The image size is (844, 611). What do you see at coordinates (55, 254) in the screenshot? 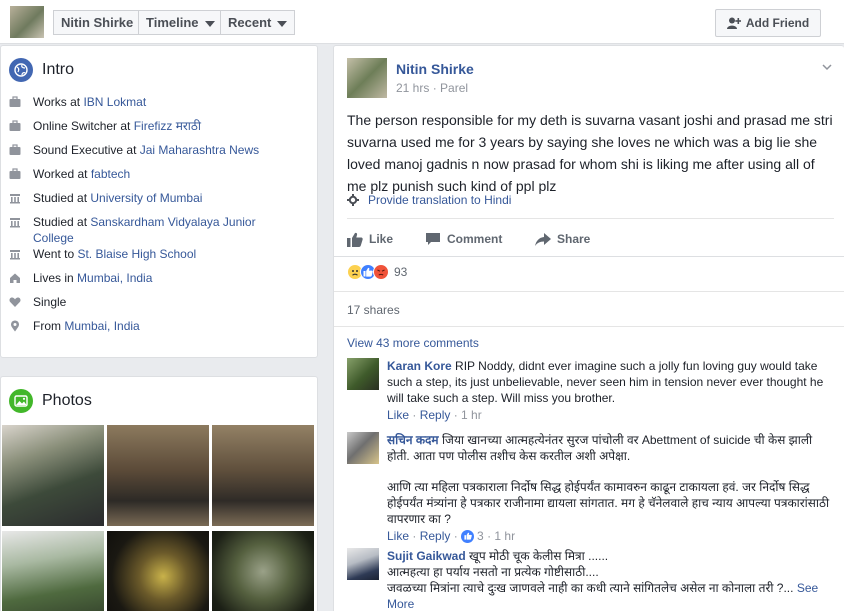
I see `intro-item-label: Went to` at bounding box center [55, 254].